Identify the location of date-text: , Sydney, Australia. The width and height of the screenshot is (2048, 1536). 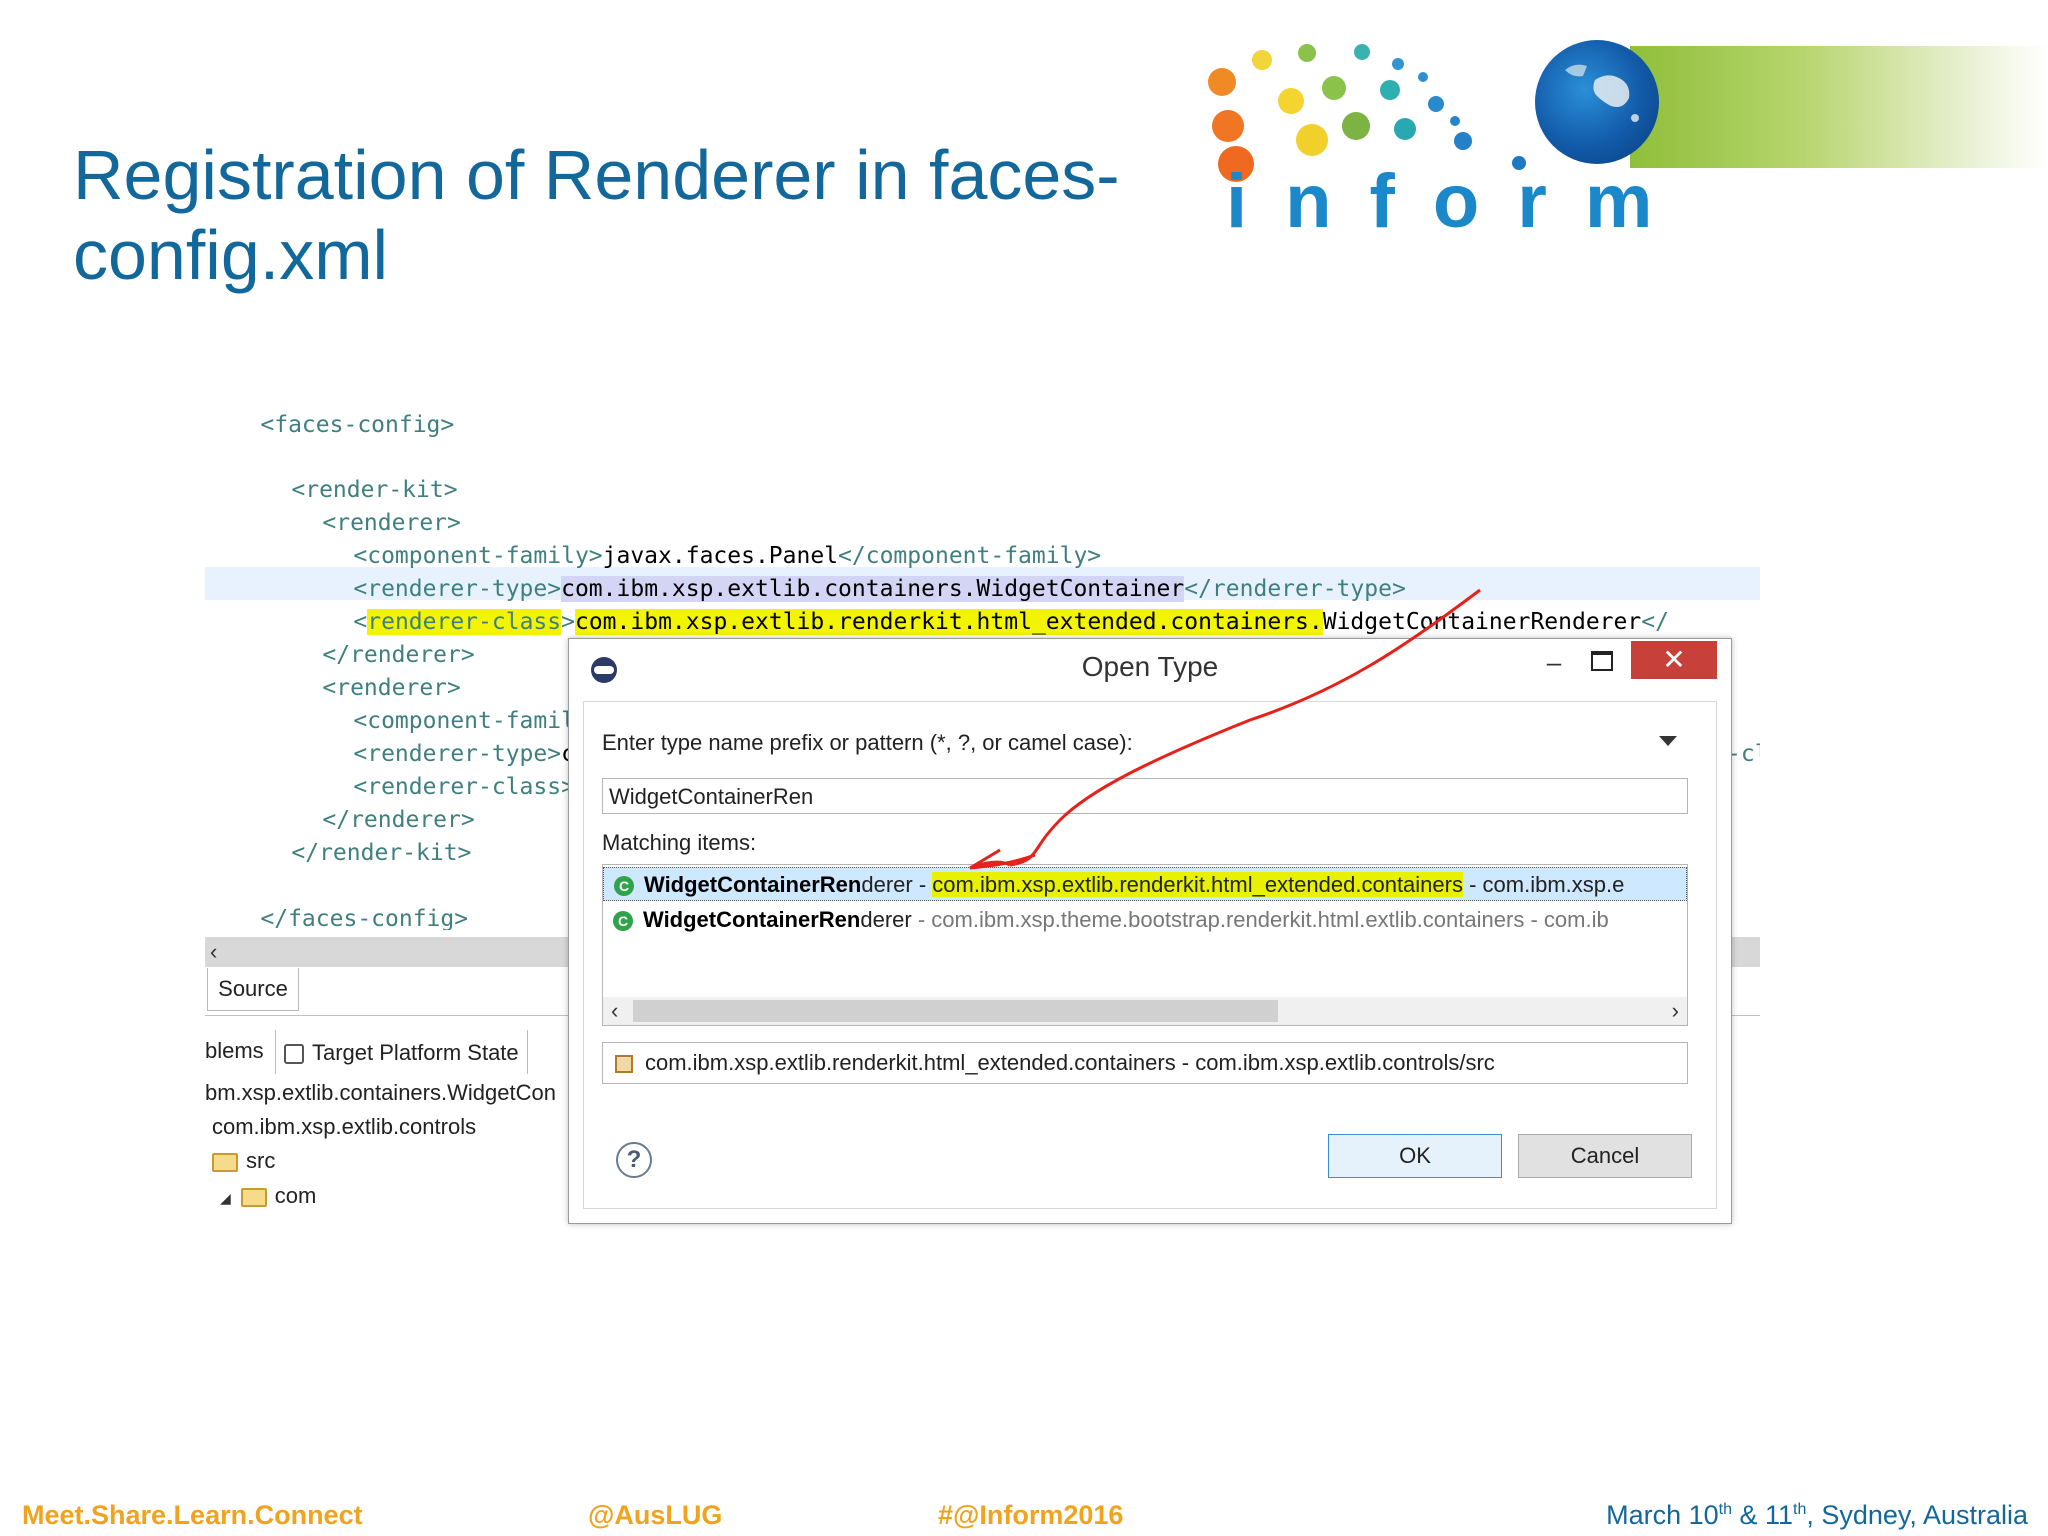
(1917, 1515).